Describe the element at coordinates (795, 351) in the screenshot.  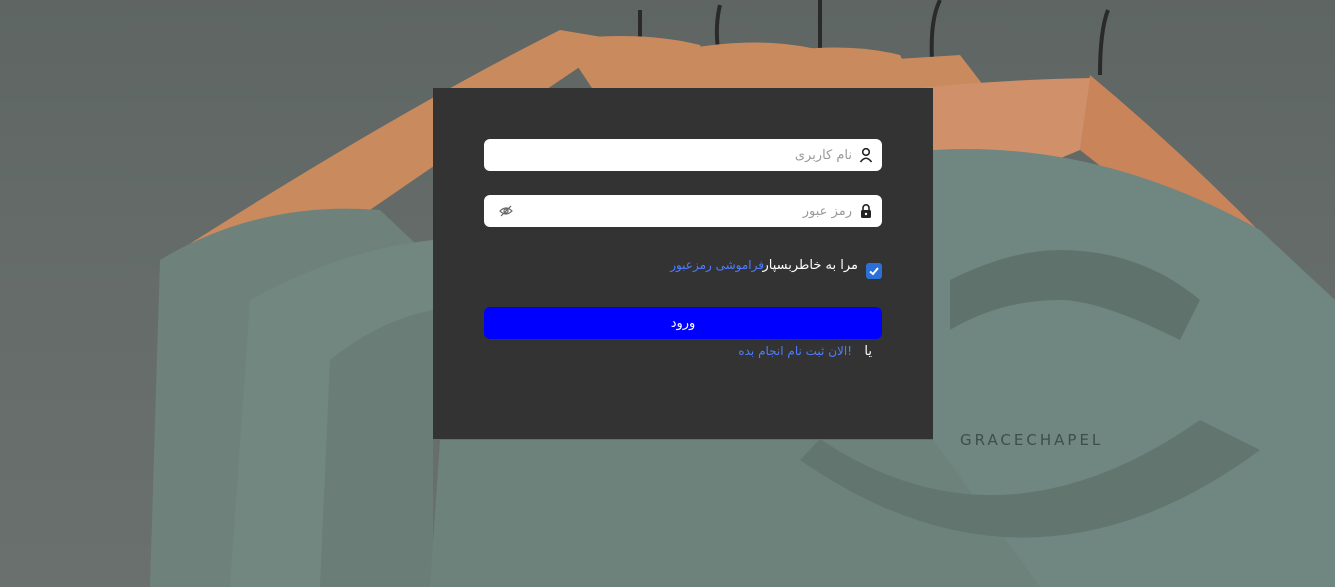
I see `signup-link: الان ثبت نام انجام بده!` at that location.